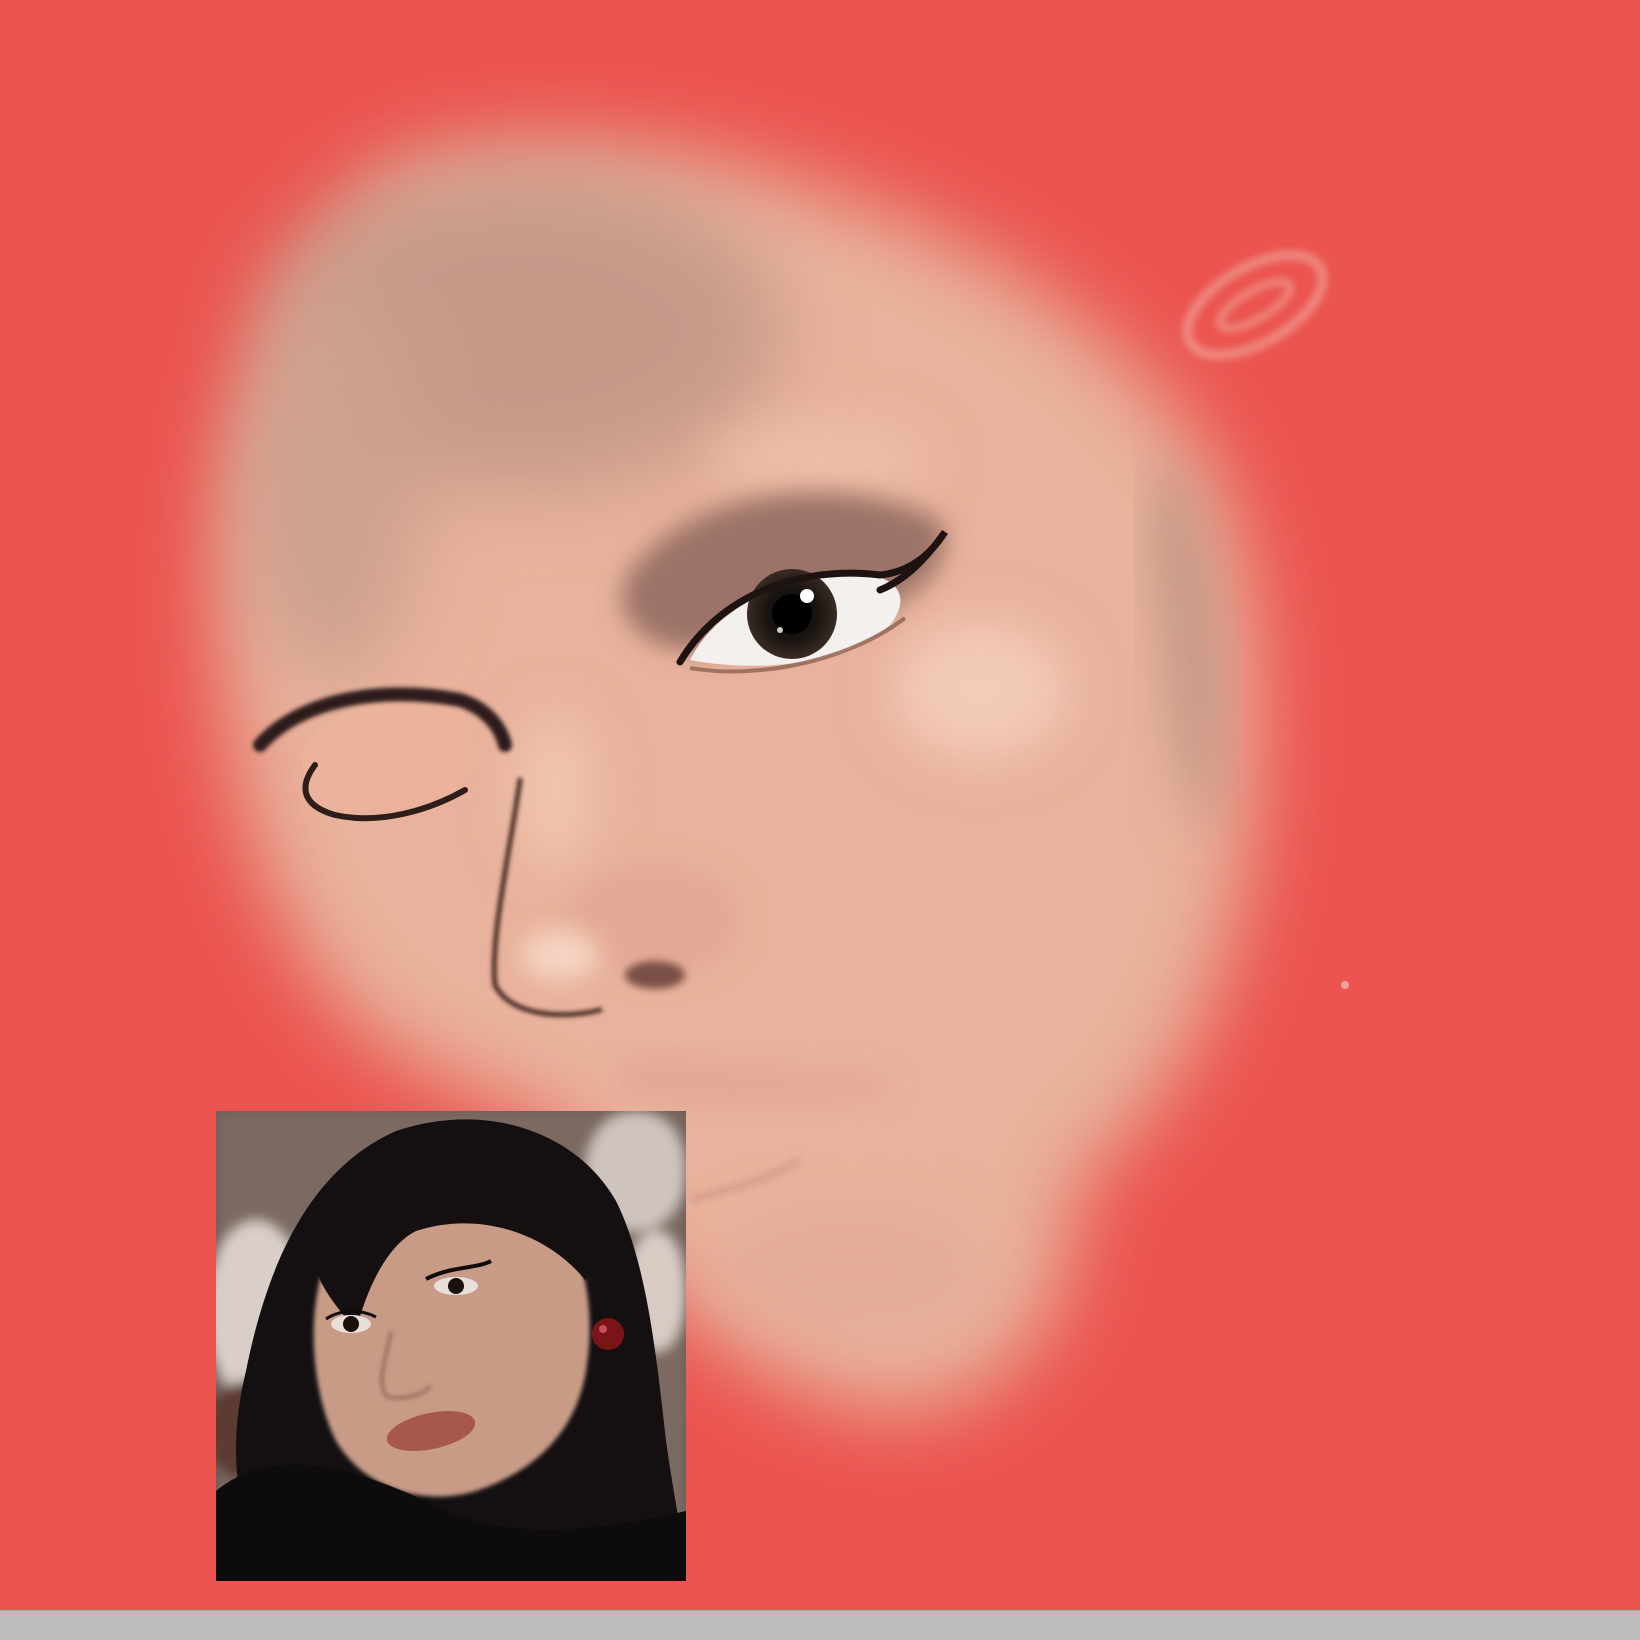 The height and width of the screenshot is (1640, 1640). What do you see at coordinates (608, 1334) in the screenshot?
I see `photo-earring` at bounding box center [608, 1334].